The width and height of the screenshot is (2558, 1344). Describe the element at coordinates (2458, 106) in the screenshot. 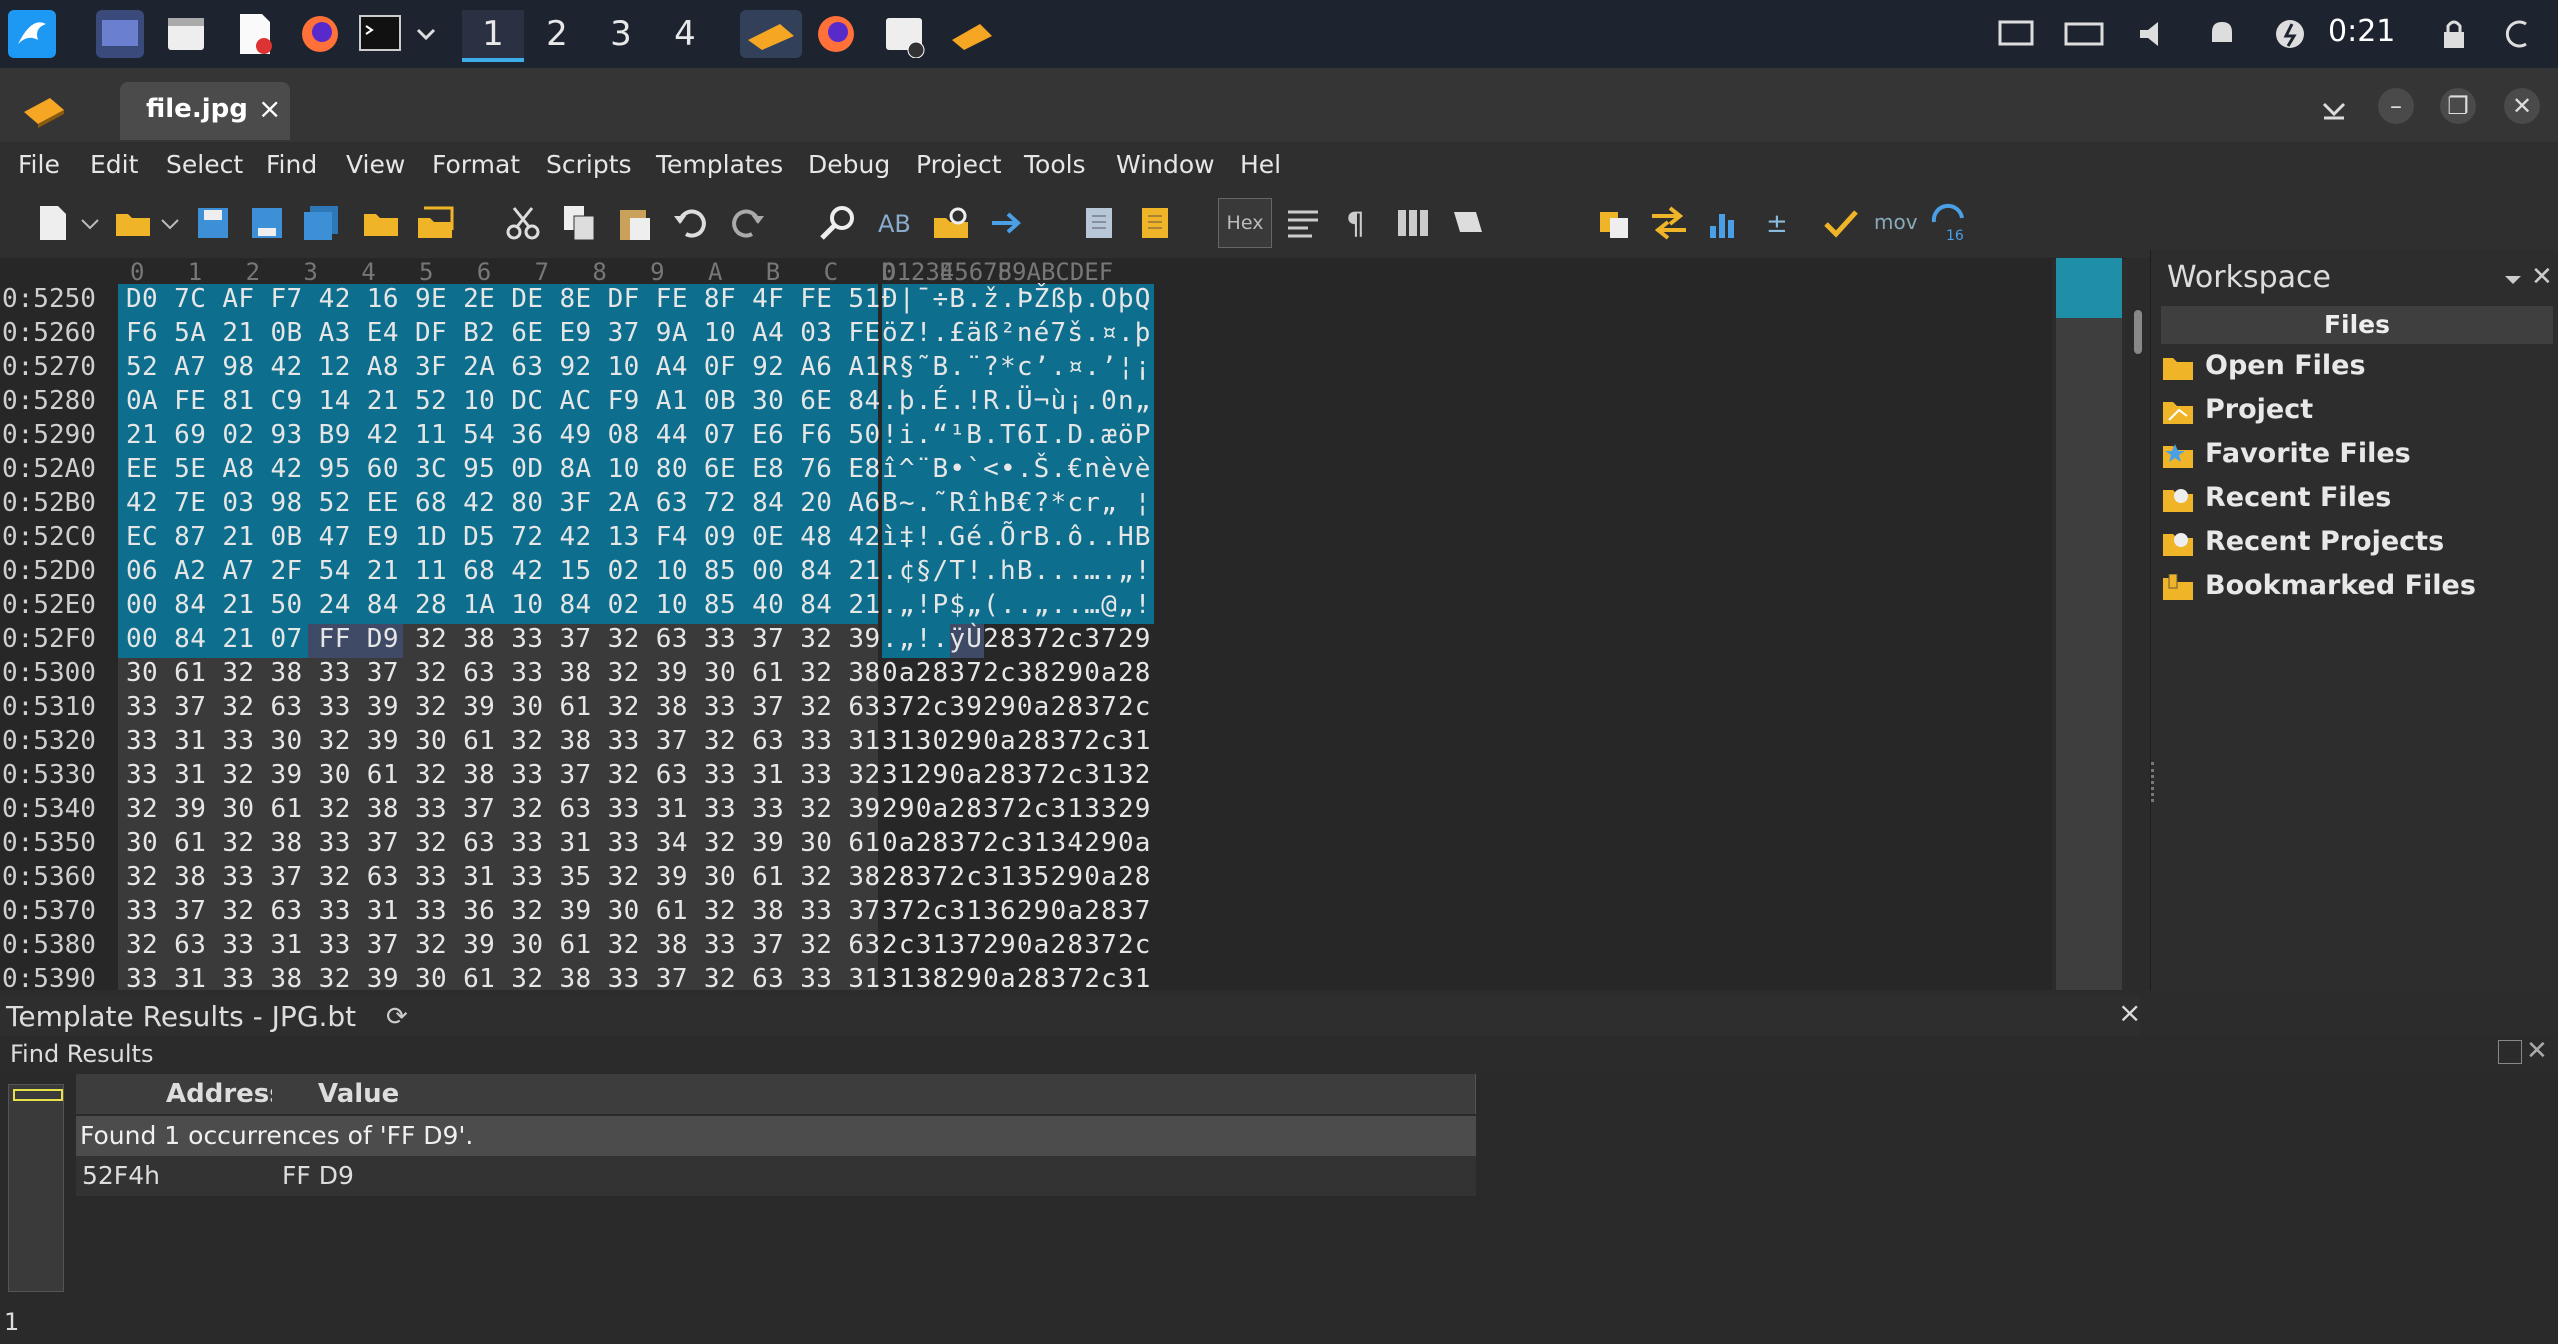

I see `restore-icon: ❐` at that location.